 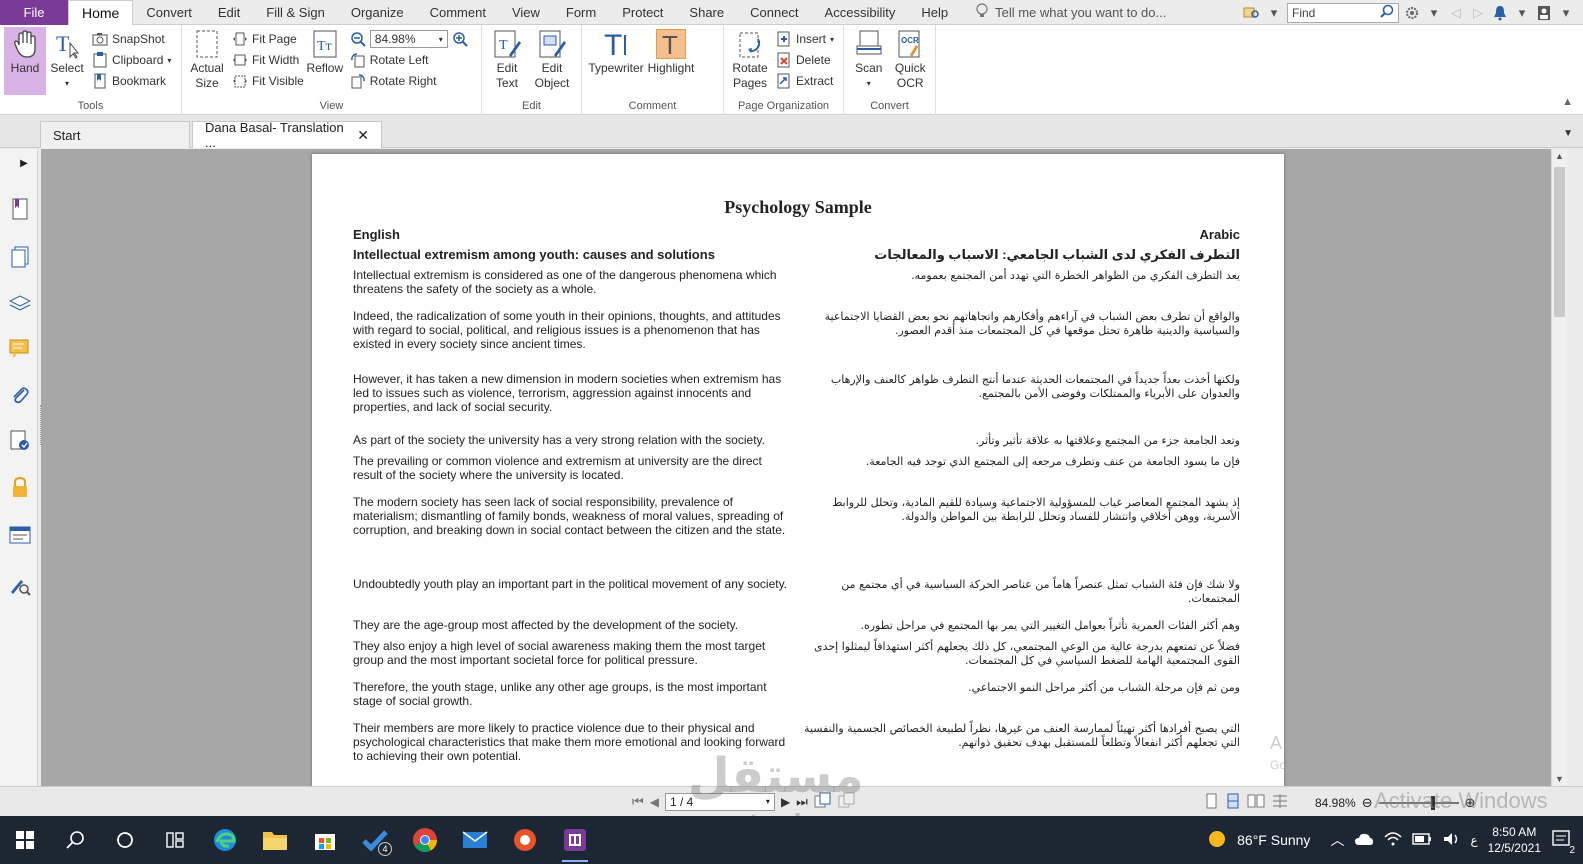 What do you see at coordinates (1343, 12) in the screenshot?
I see `find-input: Find` at bounding box center [1343, 12].